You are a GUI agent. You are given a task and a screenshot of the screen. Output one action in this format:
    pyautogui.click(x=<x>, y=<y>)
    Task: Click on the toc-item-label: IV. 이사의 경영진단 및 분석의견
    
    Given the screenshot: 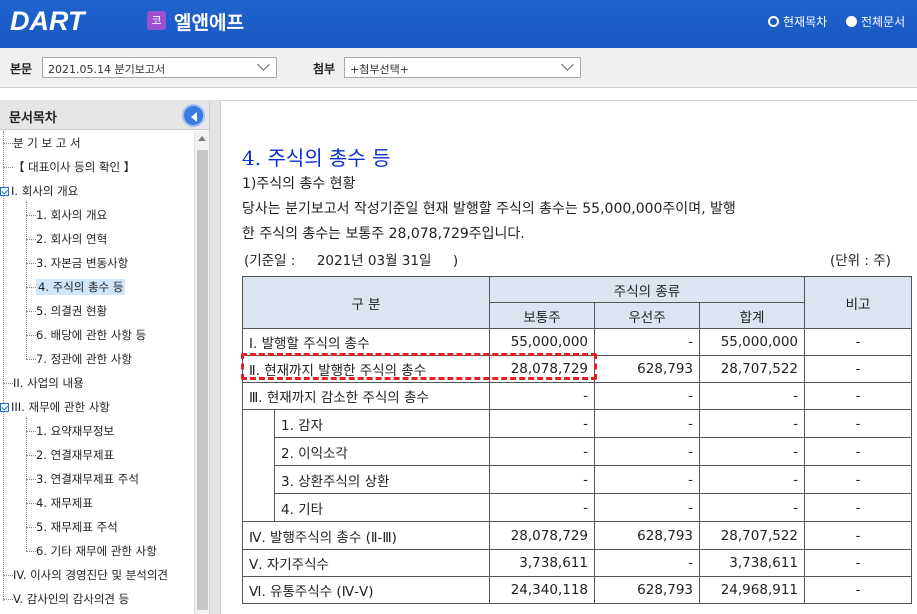 What is the action you would take?
    pyautogui.click(x=91, y=575)
    